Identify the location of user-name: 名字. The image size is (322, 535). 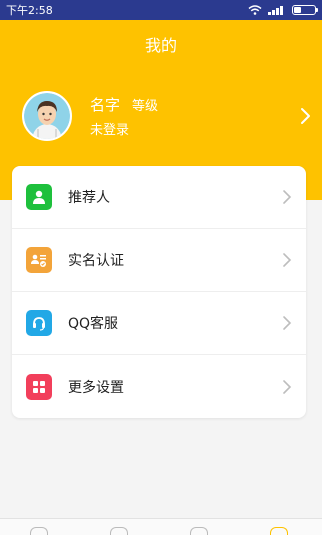
(105, 105).